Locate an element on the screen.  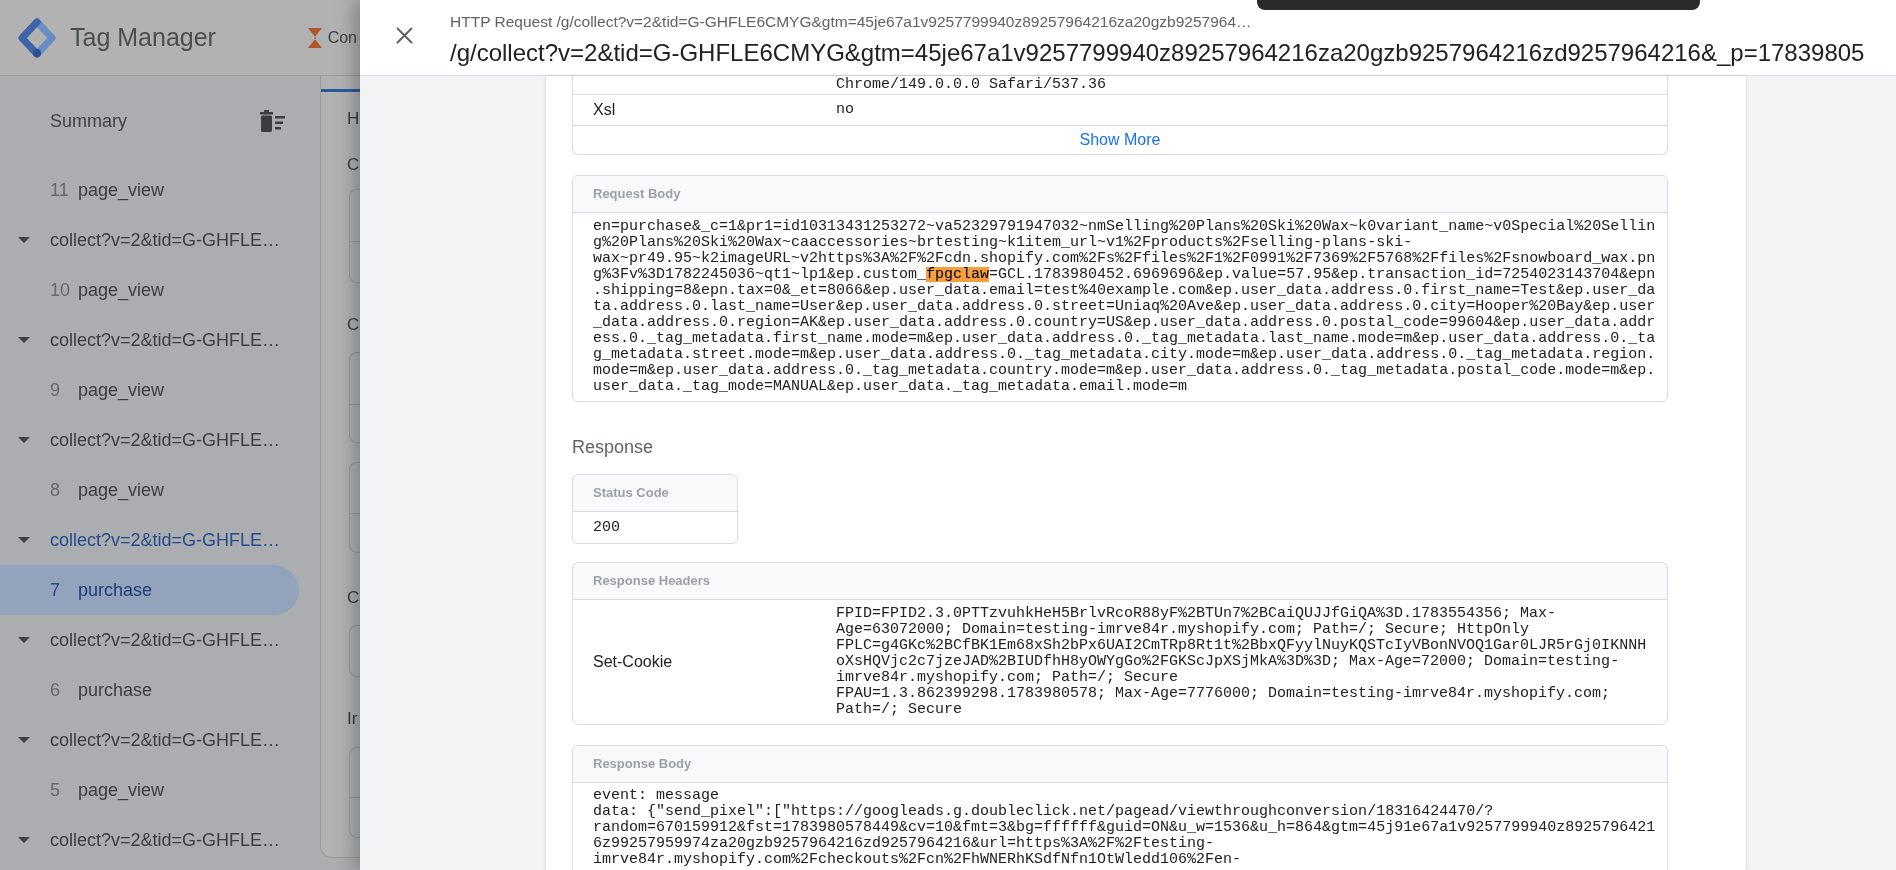
event-item: 5 page_view is located at coordinates (149, 790).